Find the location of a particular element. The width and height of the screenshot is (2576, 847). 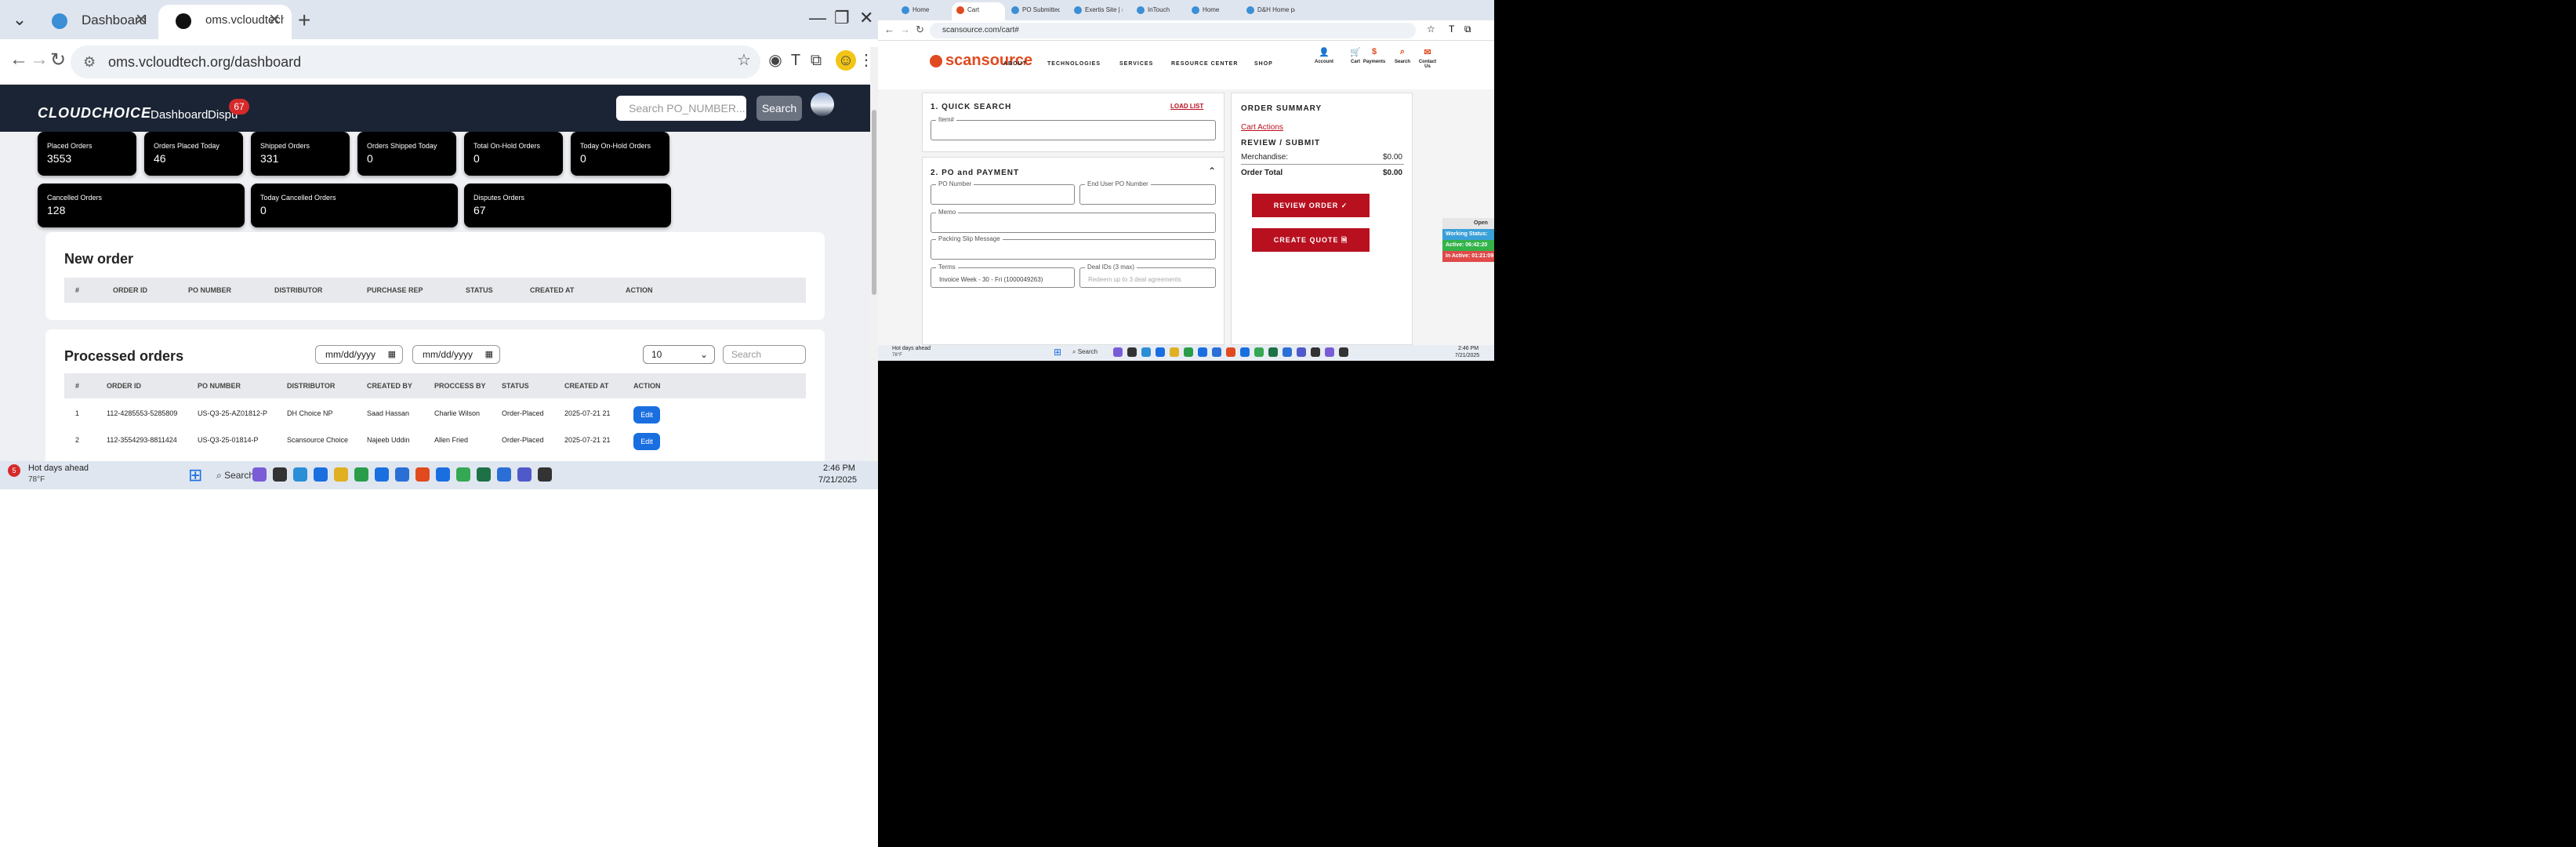

nav-dashboard: Dashboard is located at coordinates (180, 115).